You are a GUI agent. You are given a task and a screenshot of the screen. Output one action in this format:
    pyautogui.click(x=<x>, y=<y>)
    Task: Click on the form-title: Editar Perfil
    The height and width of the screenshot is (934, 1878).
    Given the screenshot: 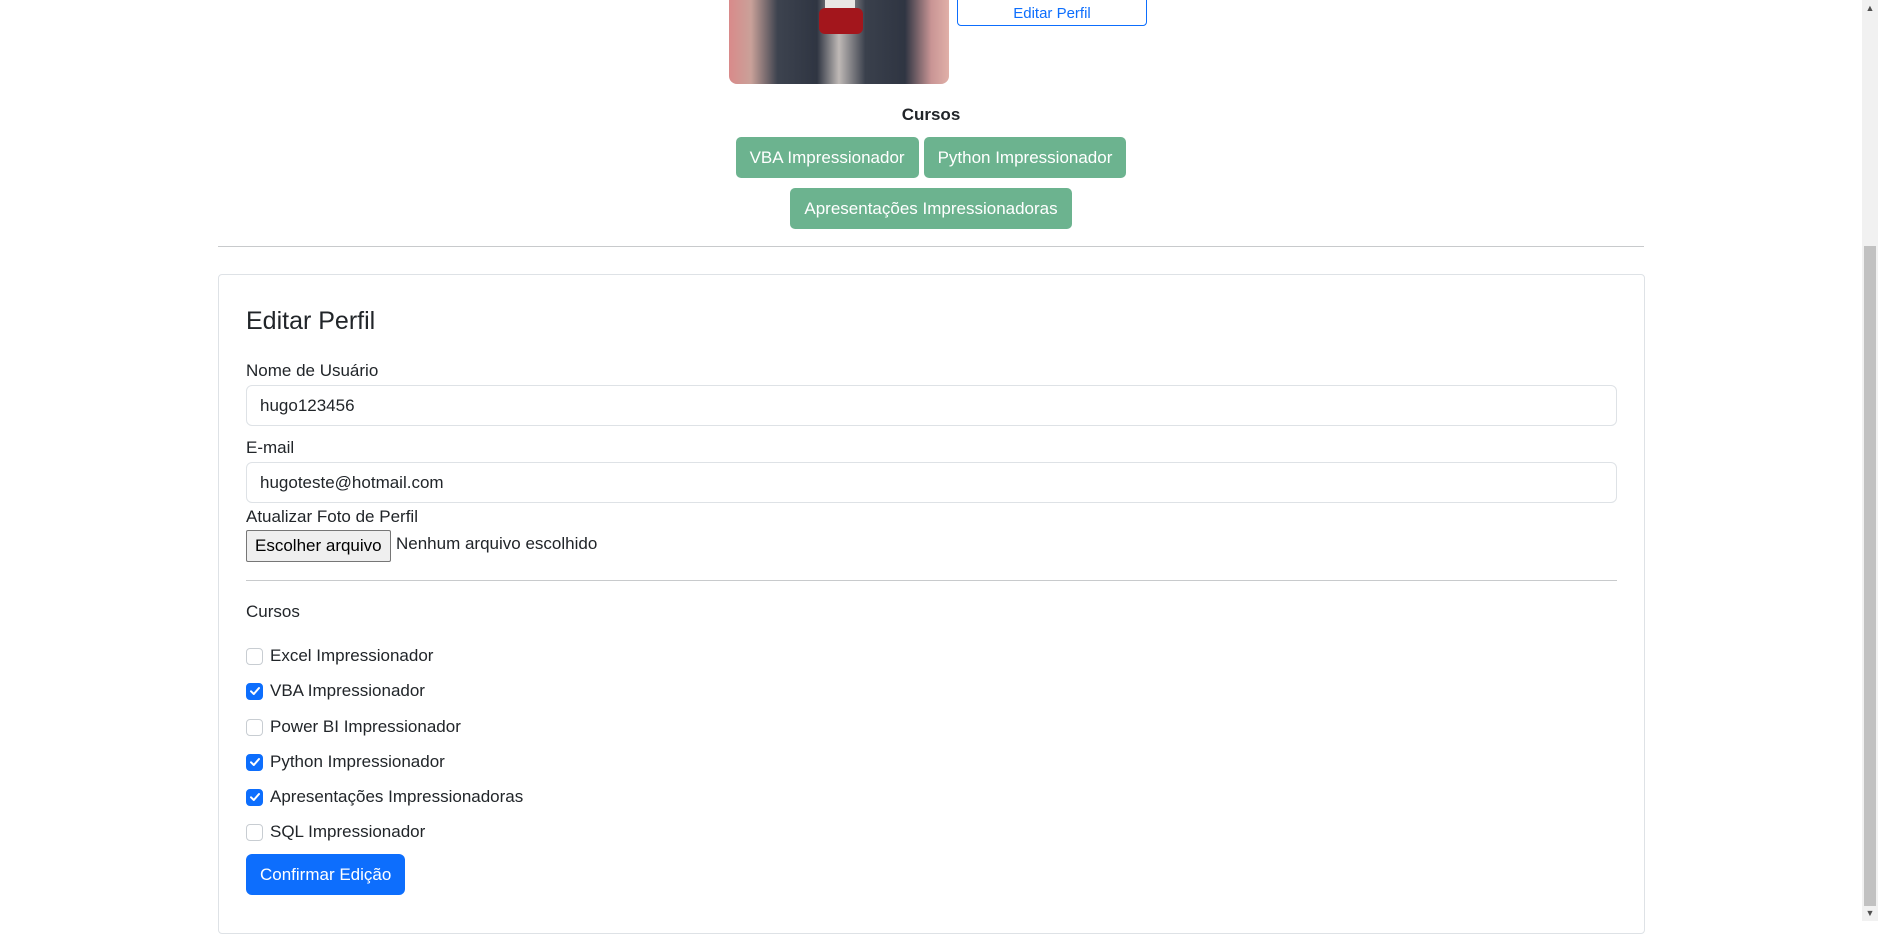 What is the action you would take?
    pyautogui.click(x=311, y=321)
    